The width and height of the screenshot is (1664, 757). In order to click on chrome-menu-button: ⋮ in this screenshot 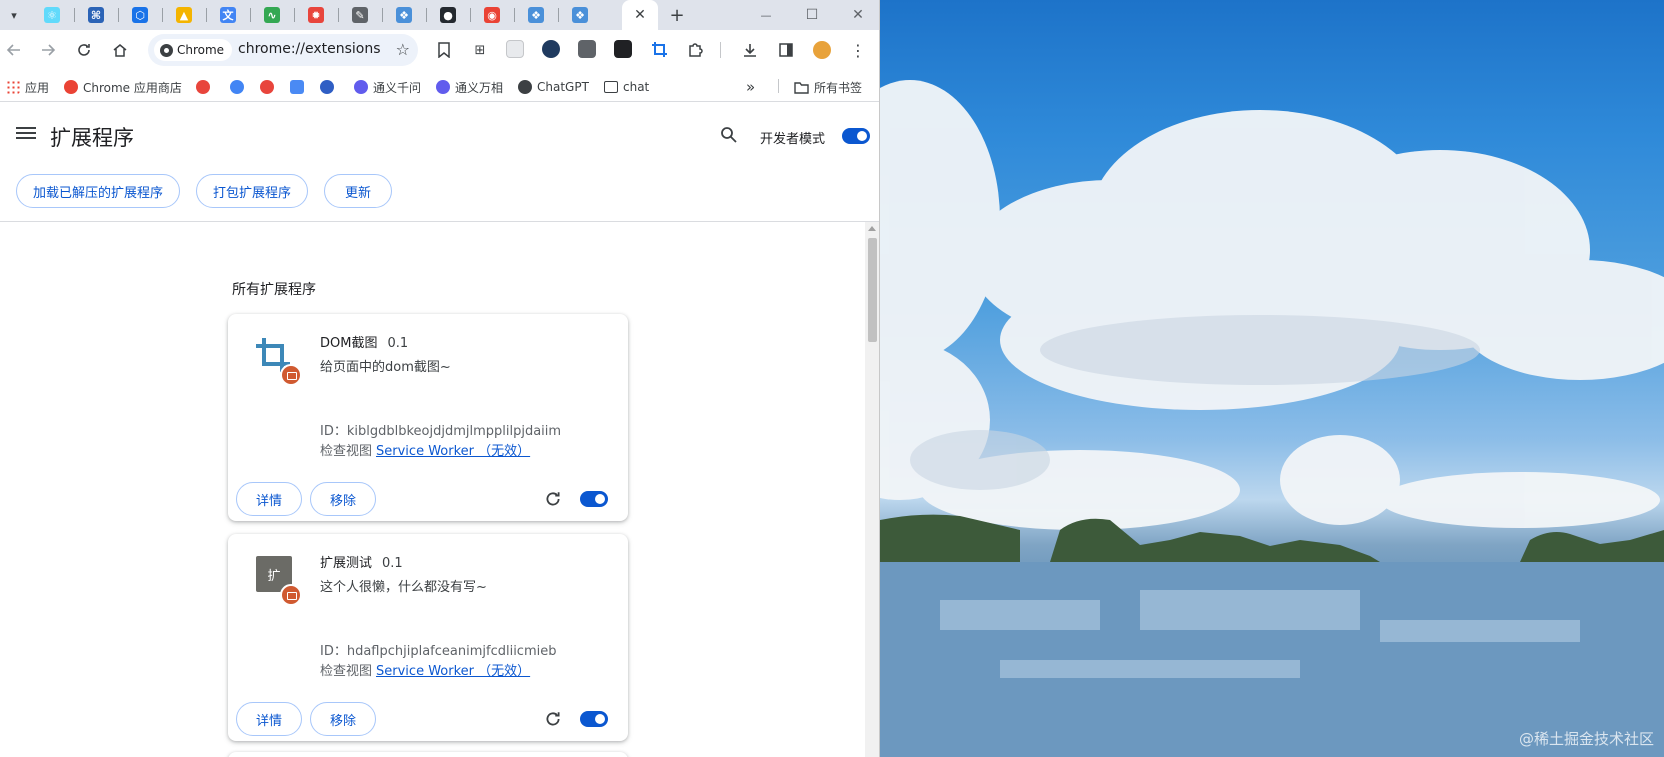, I will do `click(858, 50)`.